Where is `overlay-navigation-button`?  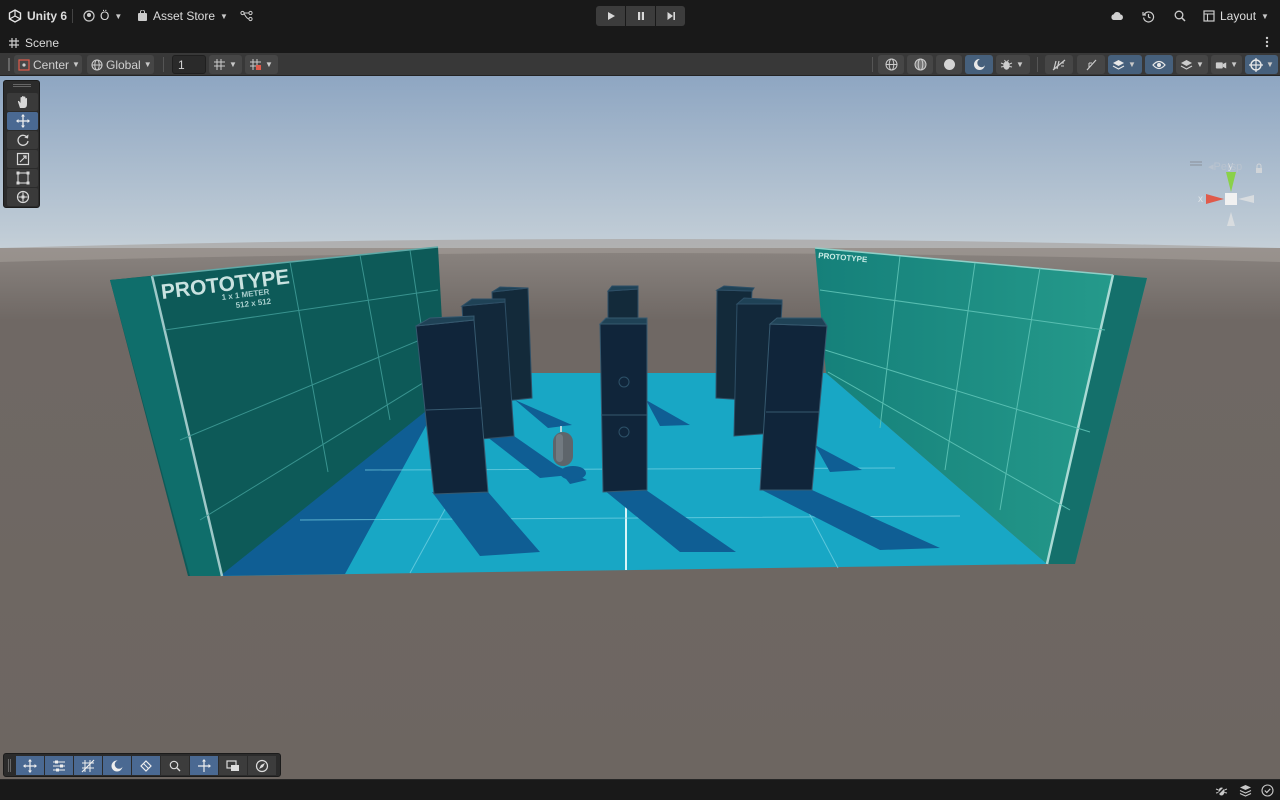
overlay-navigation-button is located at coordinates (146, 765).